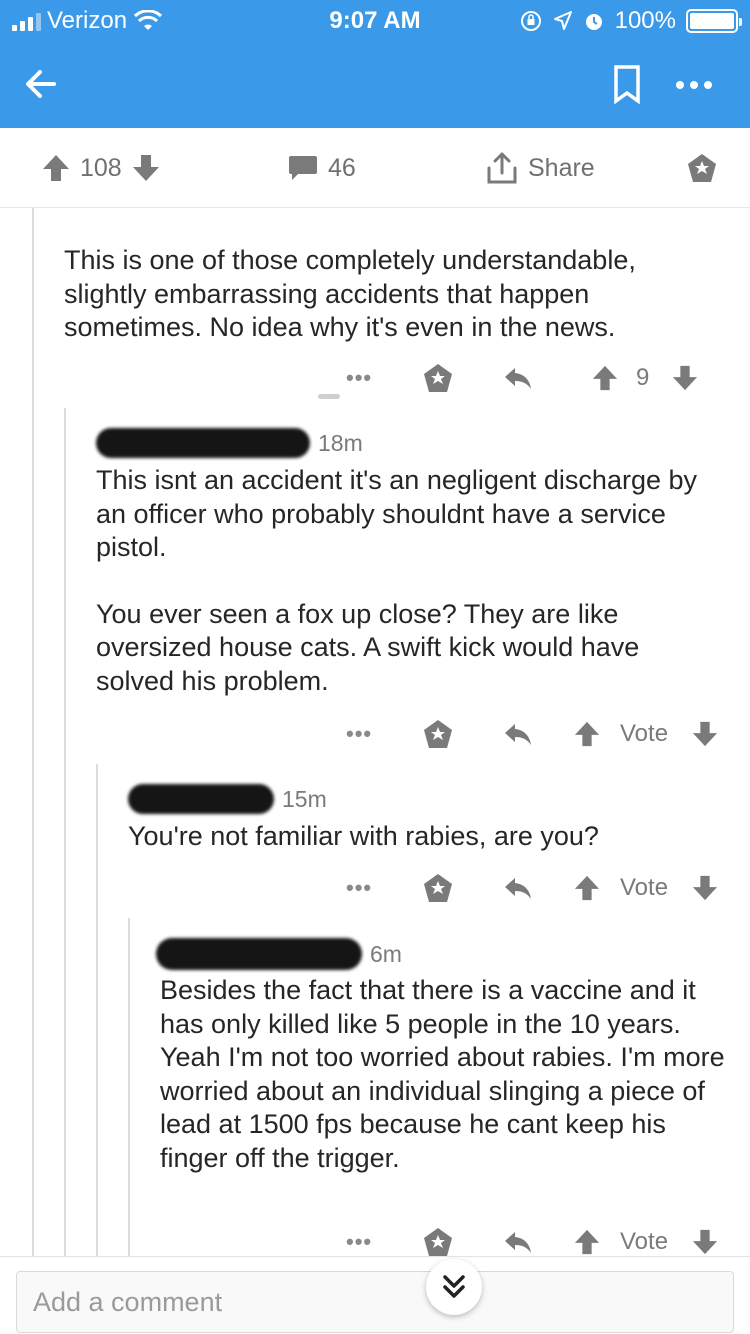  I want to click on add-comment-input, so click(375, 1302).